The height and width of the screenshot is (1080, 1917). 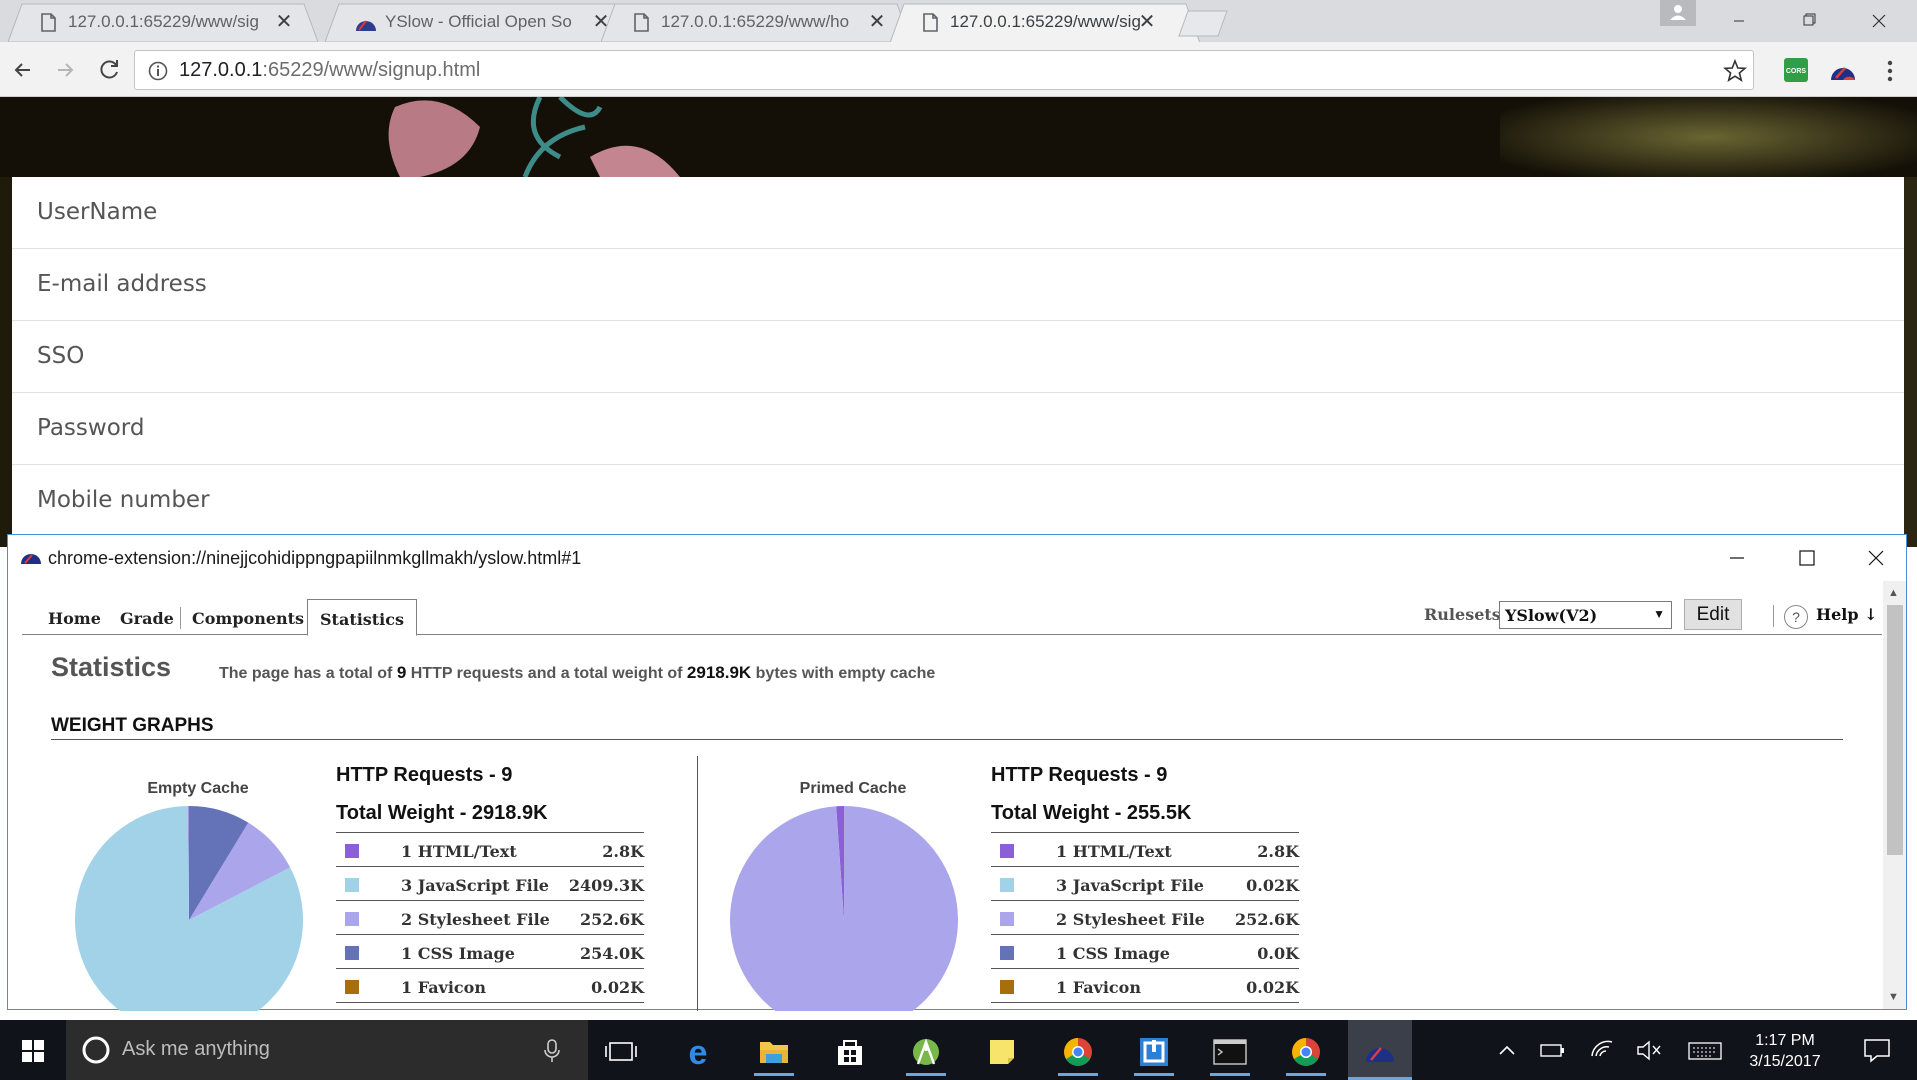 I want to click on maximize-icon, so click(x=1806, y=558).